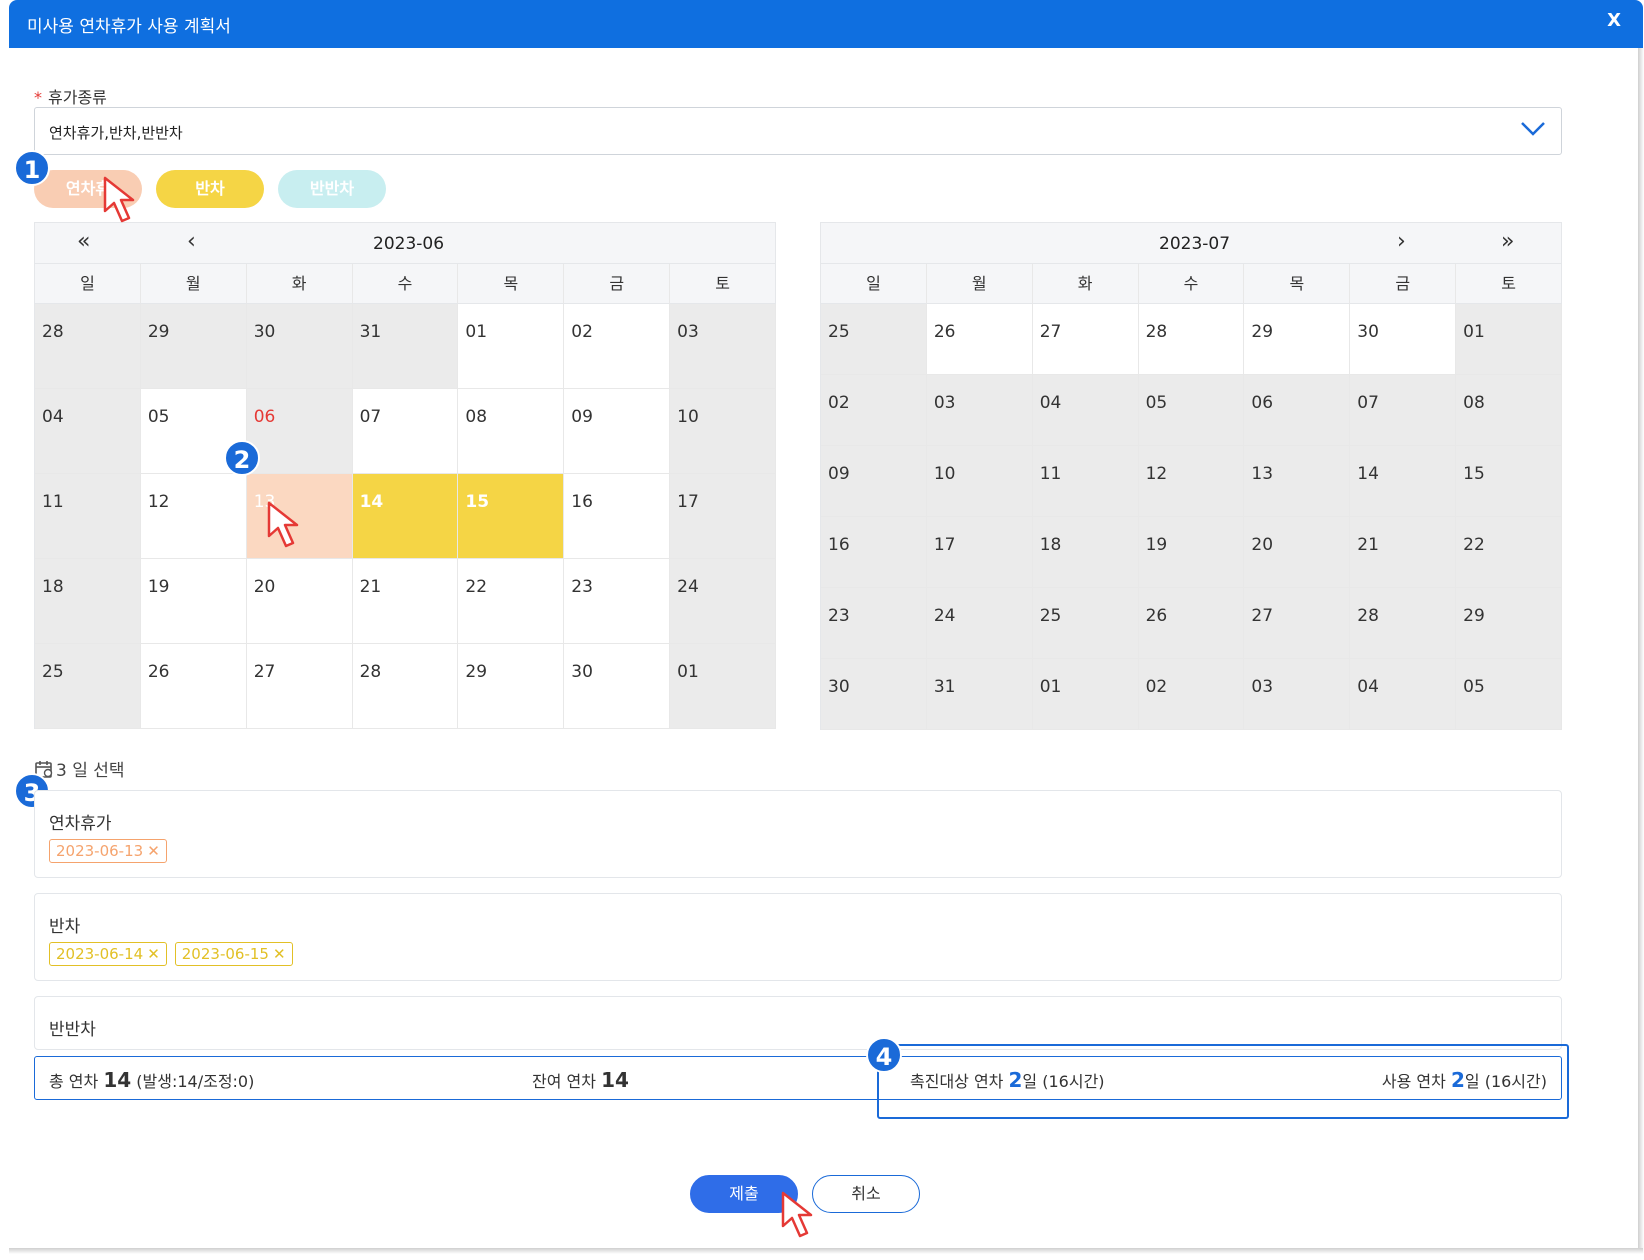  I want to click on selection-count-label: 일 선택, so click(98, 771).